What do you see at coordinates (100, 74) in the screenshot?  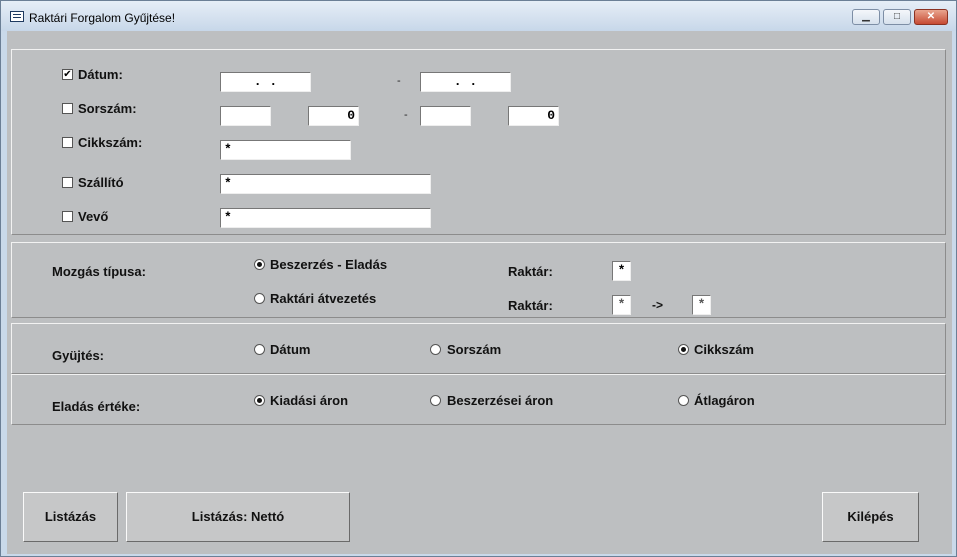 I see `datum-label: Dátum:` at bounding box center [100, 74].